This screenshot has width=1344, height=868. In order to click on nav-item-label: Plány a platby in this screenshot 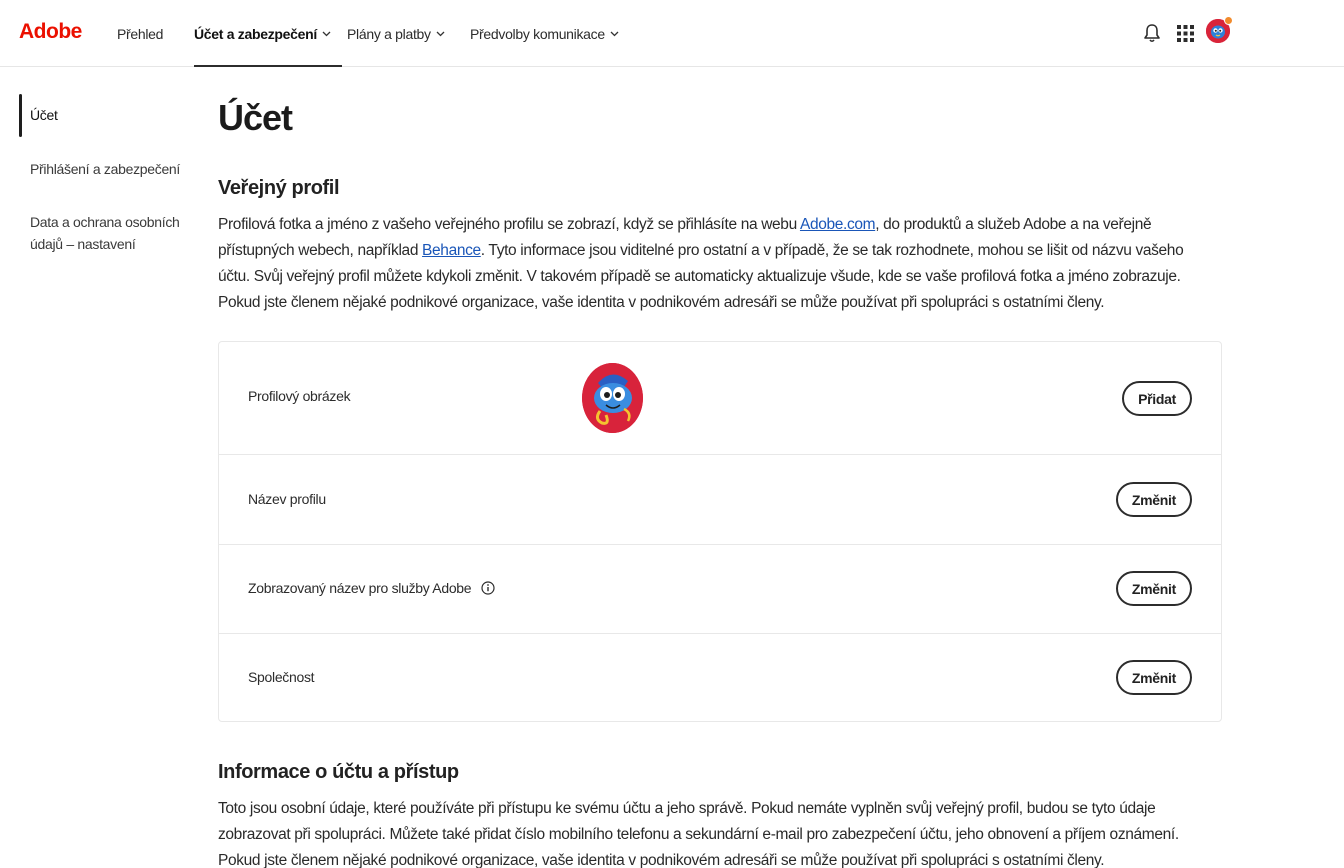, I will do `click(389, 33)`.